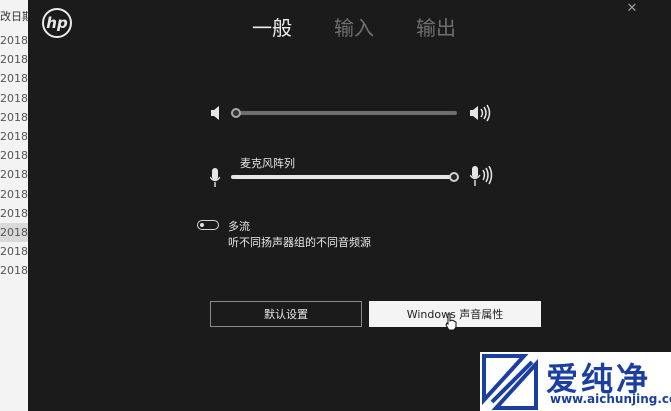 The height and width of the screenshot is (411, 671). I want to click on watermark-logo-icon, so click(510, 381).